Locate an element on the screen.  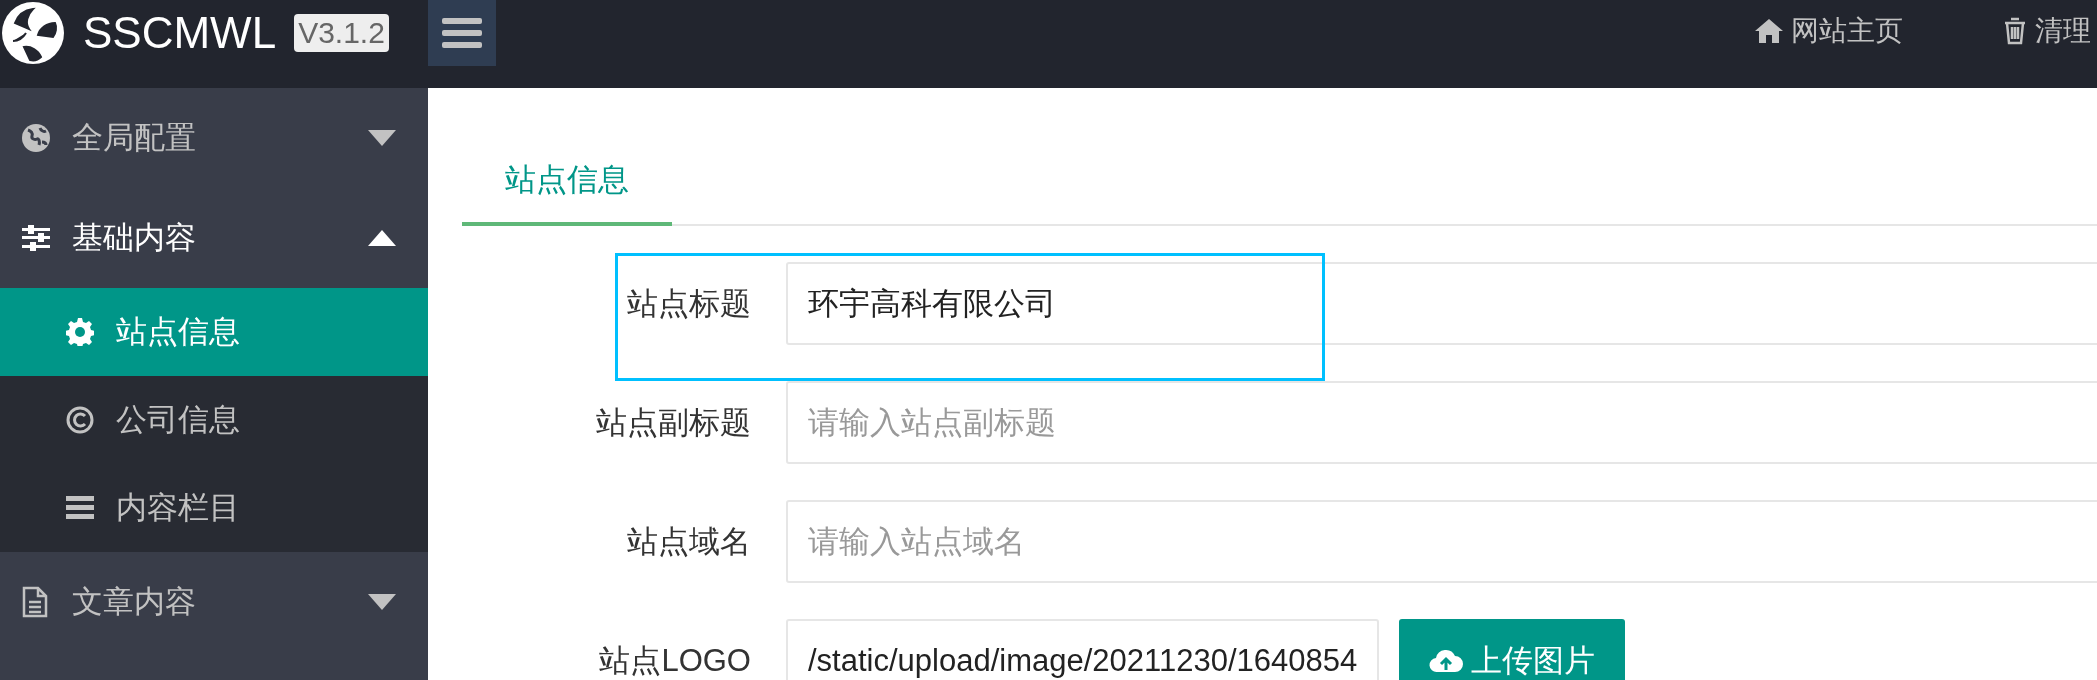
document-icon is located at coordinates (35, 602).